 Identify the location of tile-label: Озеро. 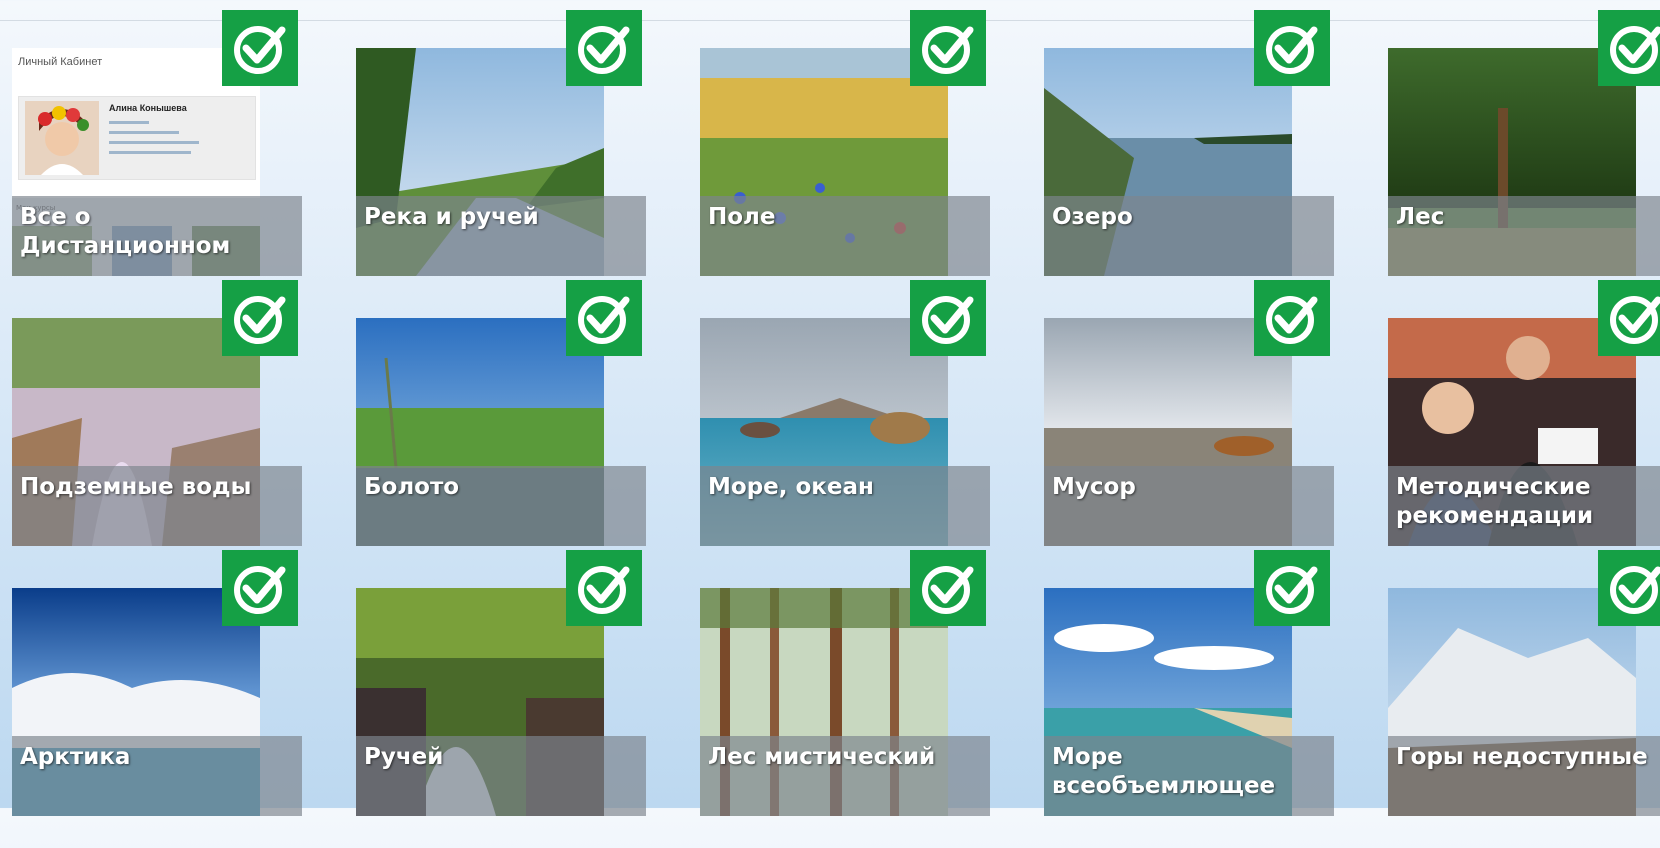
(1092, 217).